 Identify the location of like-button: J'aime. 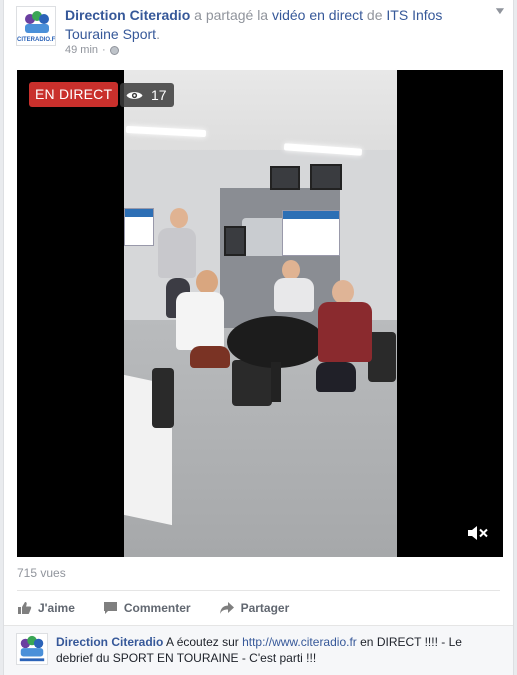
(46, 608).